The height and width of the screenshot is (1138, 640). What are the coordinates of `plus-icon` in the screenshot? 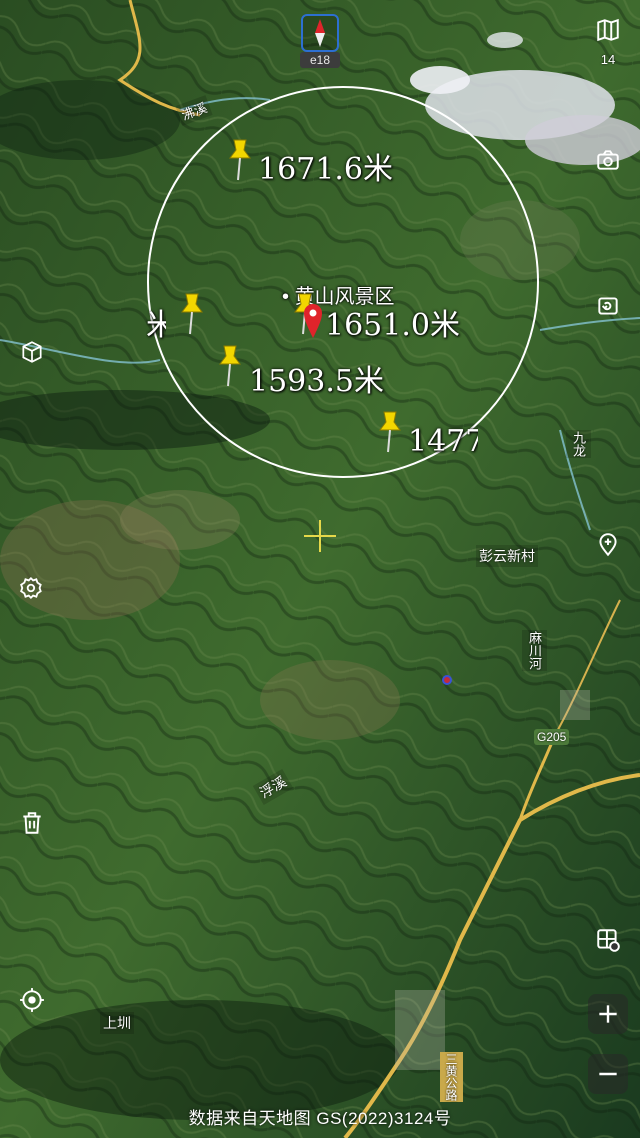 It's located at (608, 1014).